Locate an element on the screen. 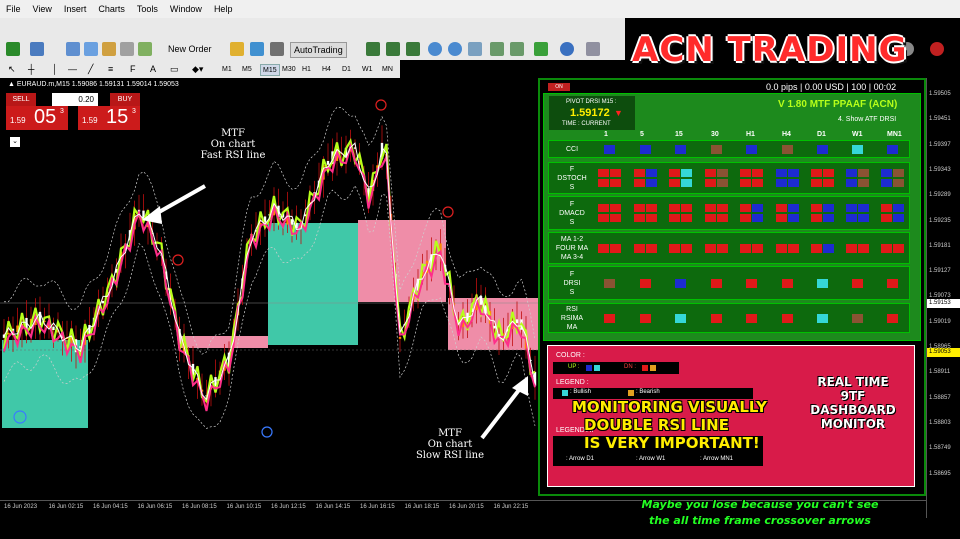 The image size is (960, 539). market-watch-icon is located at coordinates (73, 49).